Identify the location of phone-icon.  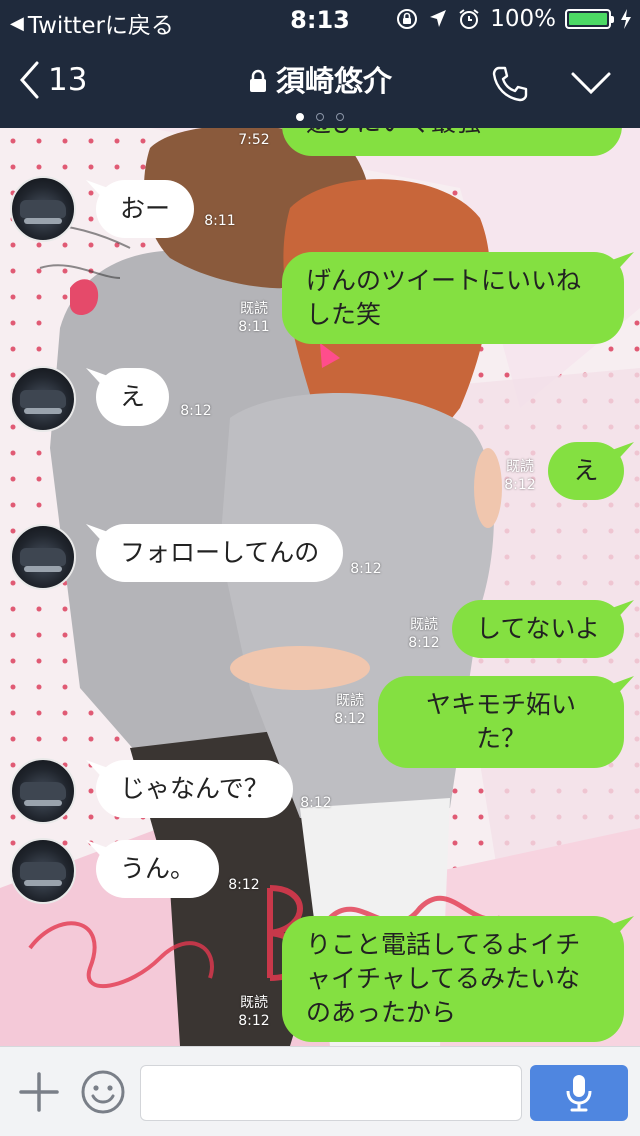
(510, 84).